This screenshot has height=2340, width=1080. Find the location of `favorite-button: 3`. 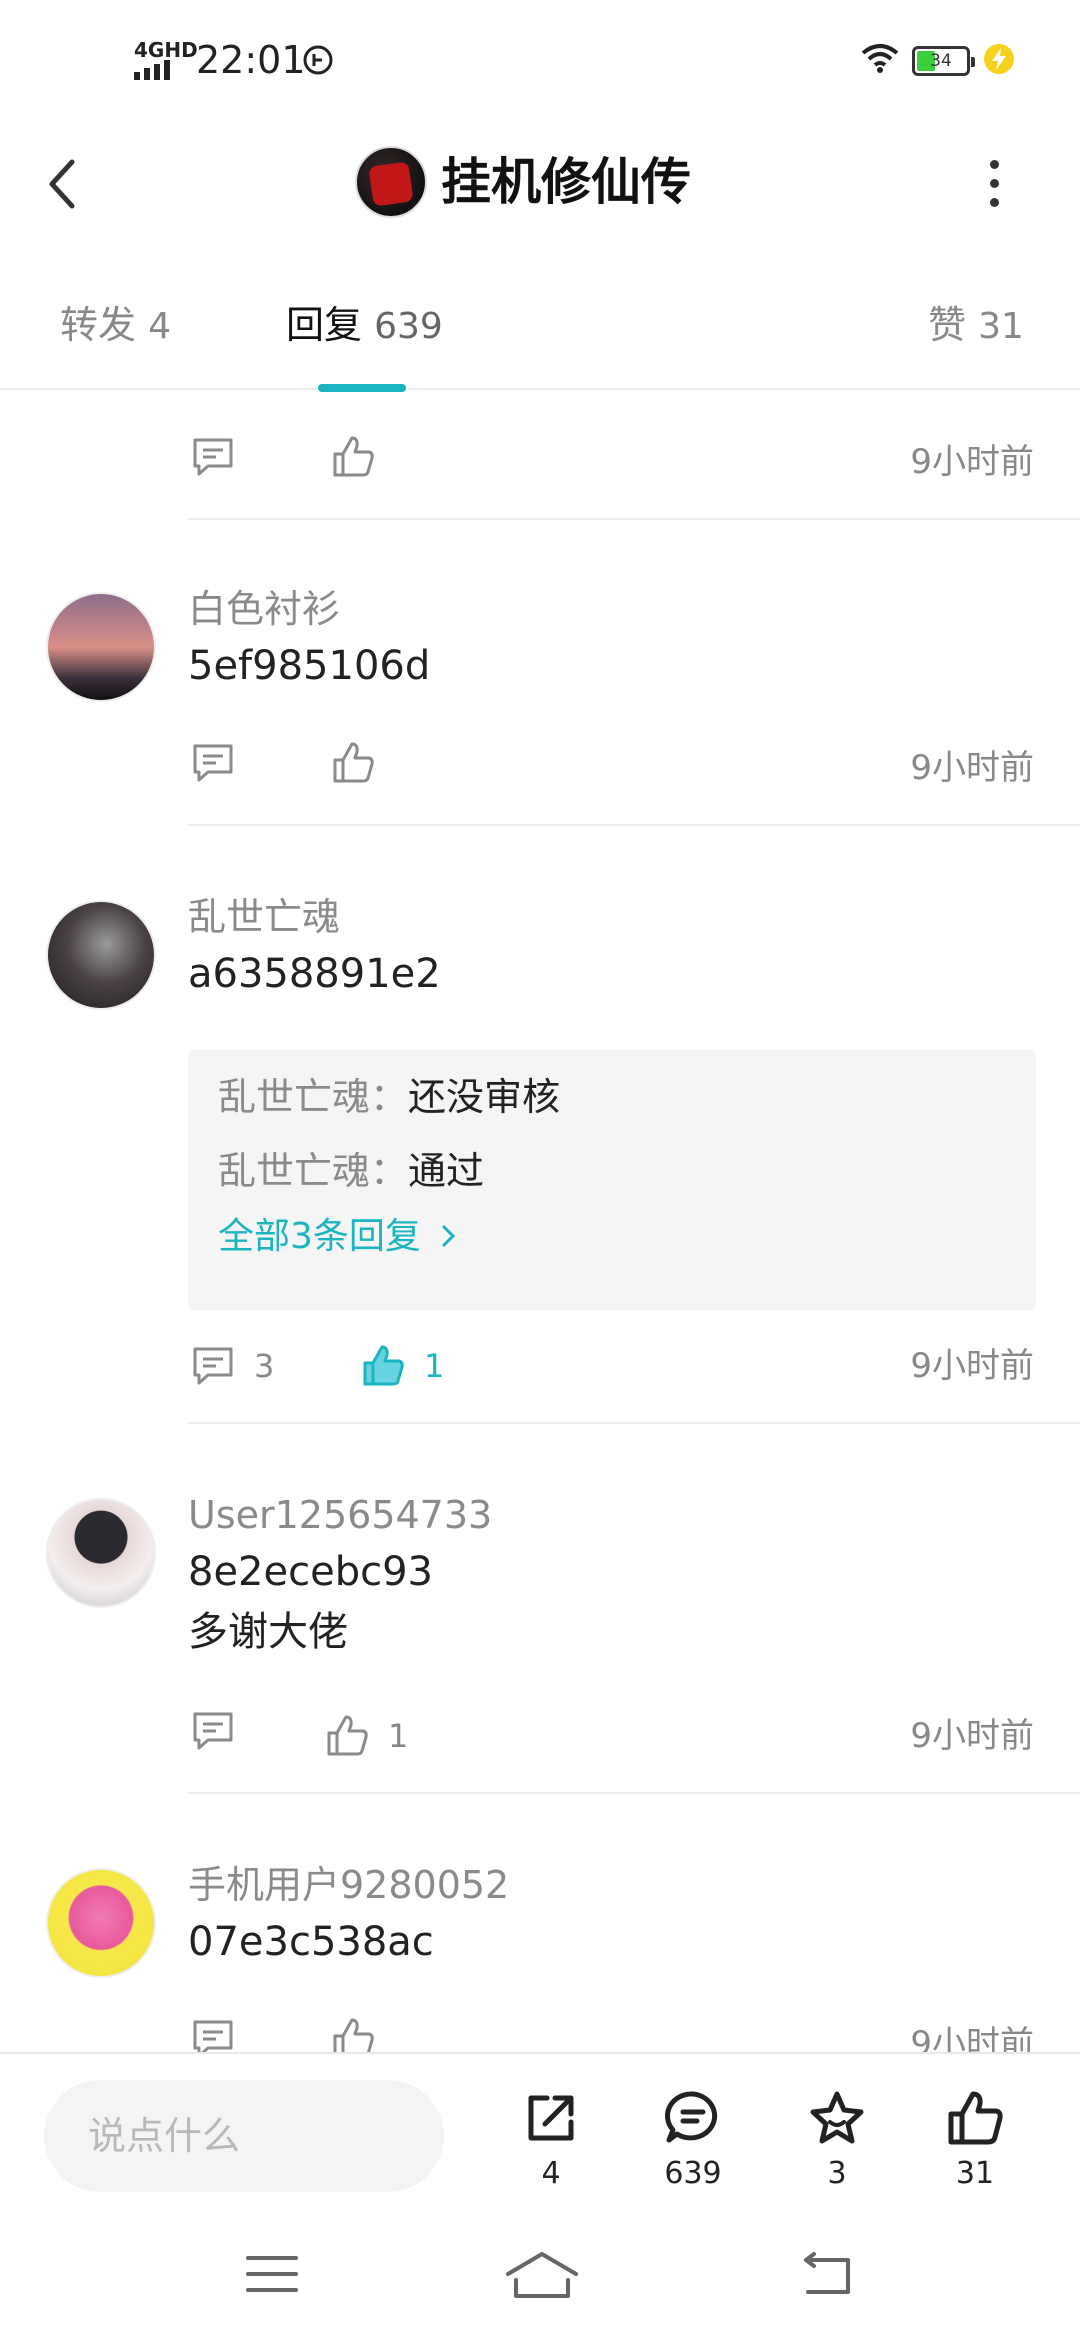

favorite-button: 3 is located at coordinates (837, 2141).